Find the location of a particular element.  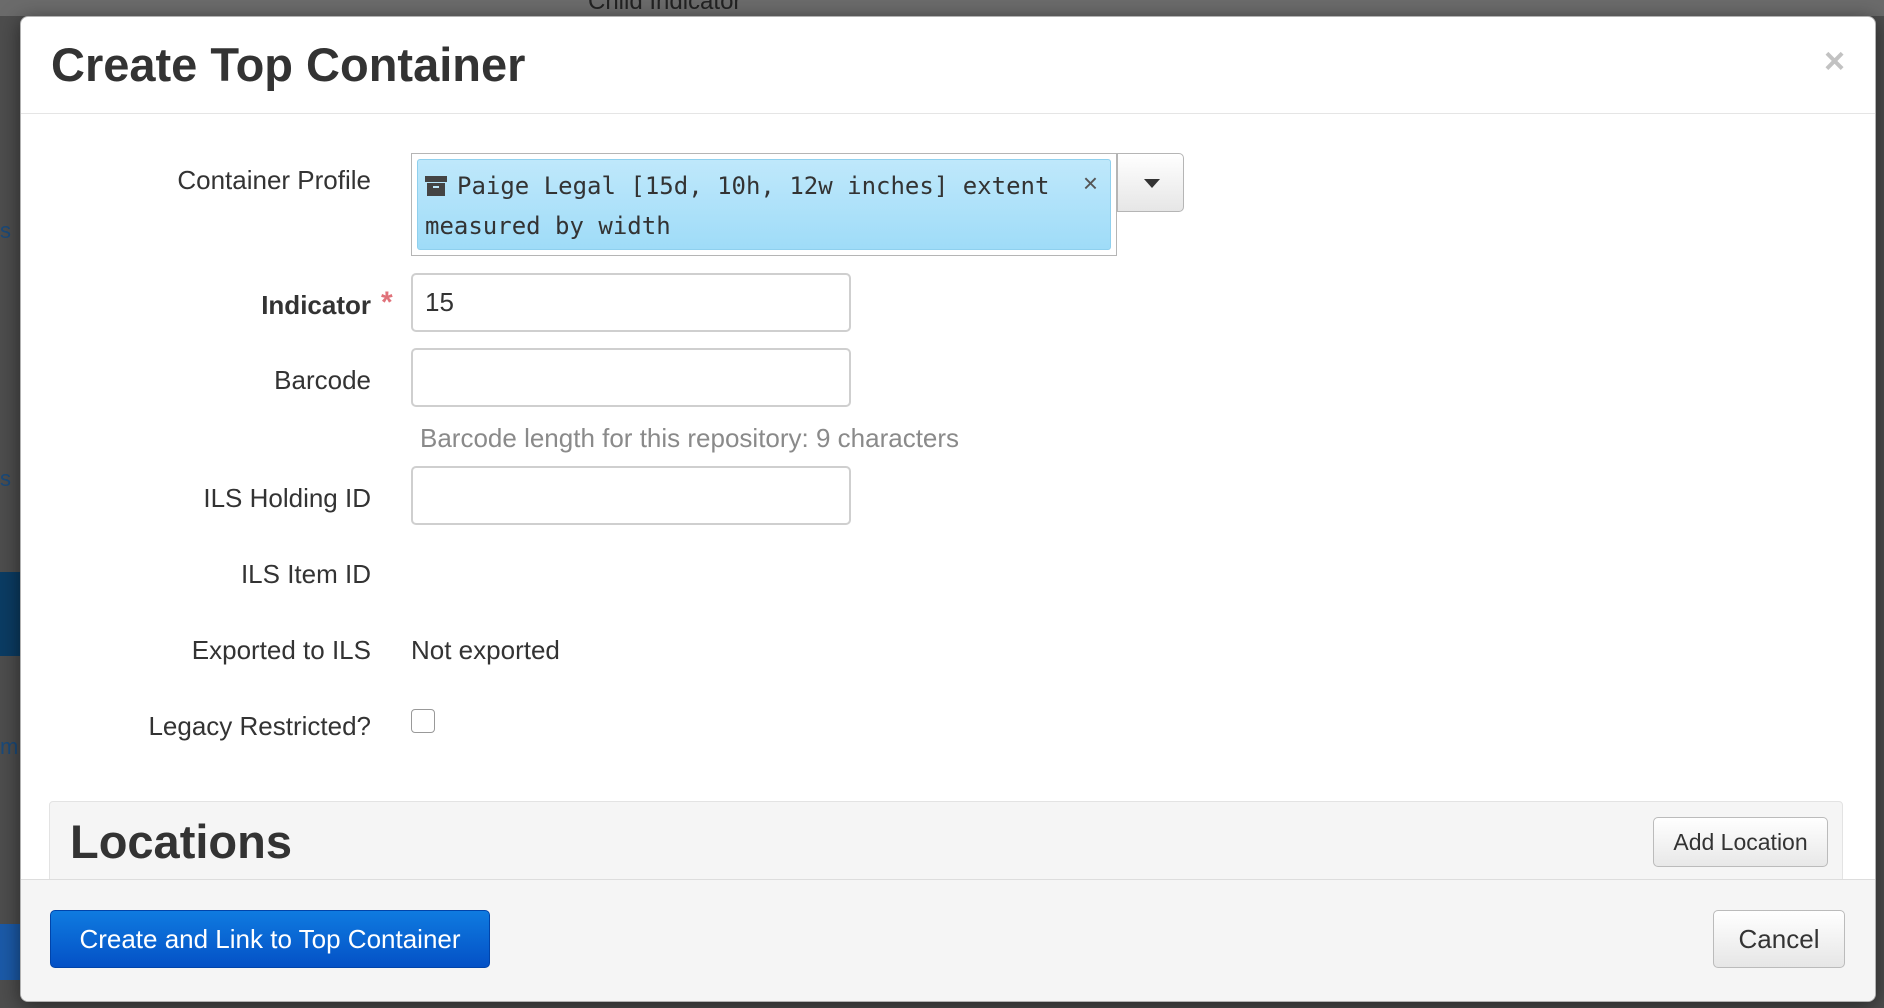

add-location-button: Add Location is located at coordinates (1740, 842).